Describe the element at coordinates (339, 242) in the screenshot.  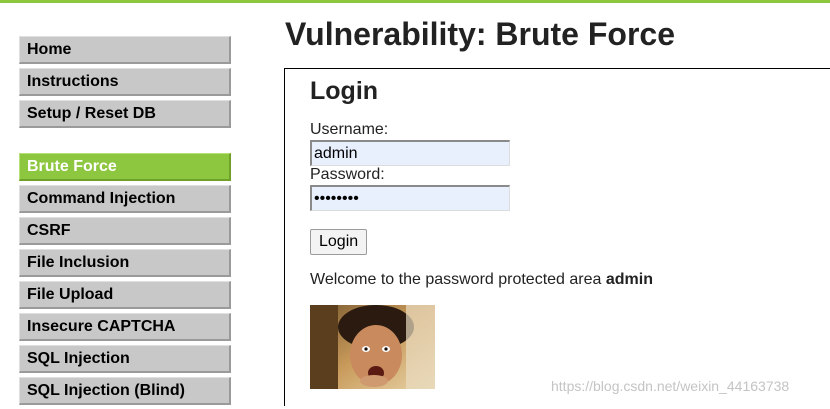
I see `login-button: Login` at that location.